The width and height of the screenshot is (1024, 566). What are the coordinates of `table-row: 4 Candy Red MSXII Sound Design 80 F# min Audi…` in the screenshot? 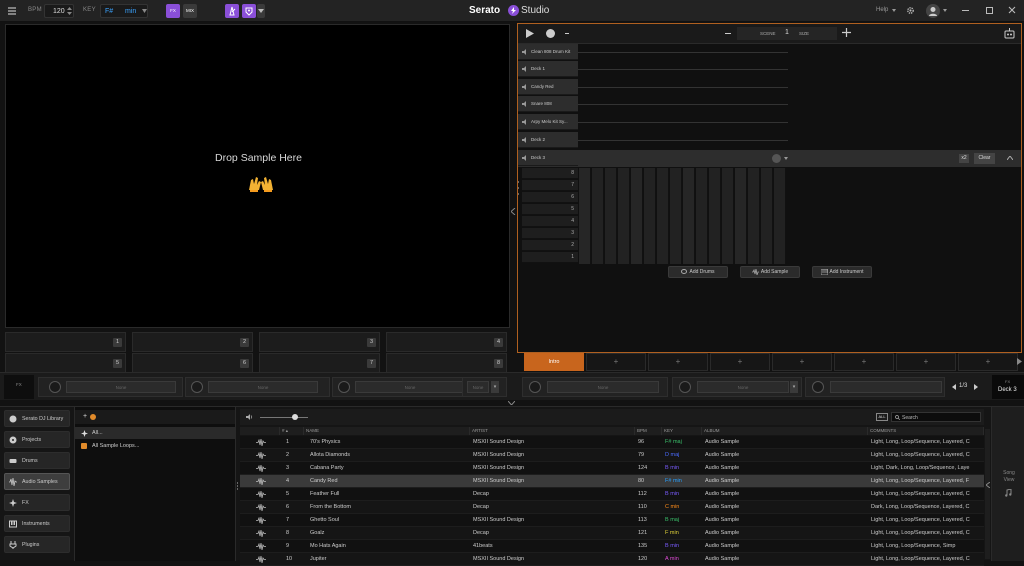 It's located at (612, 481).